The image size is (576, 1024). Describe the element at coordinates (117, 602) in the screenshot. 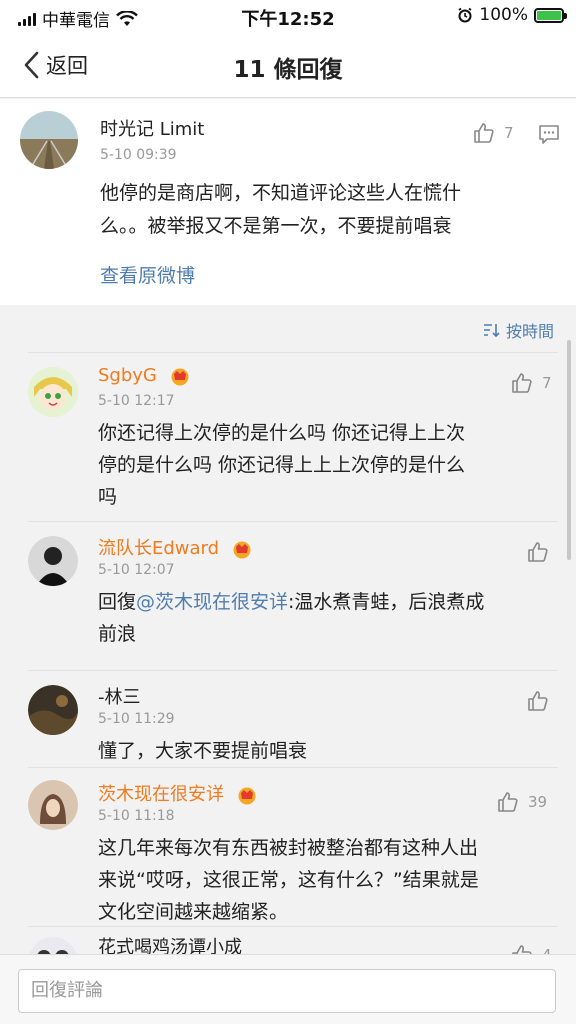

I see `reply-prefix: 回復` at that location.